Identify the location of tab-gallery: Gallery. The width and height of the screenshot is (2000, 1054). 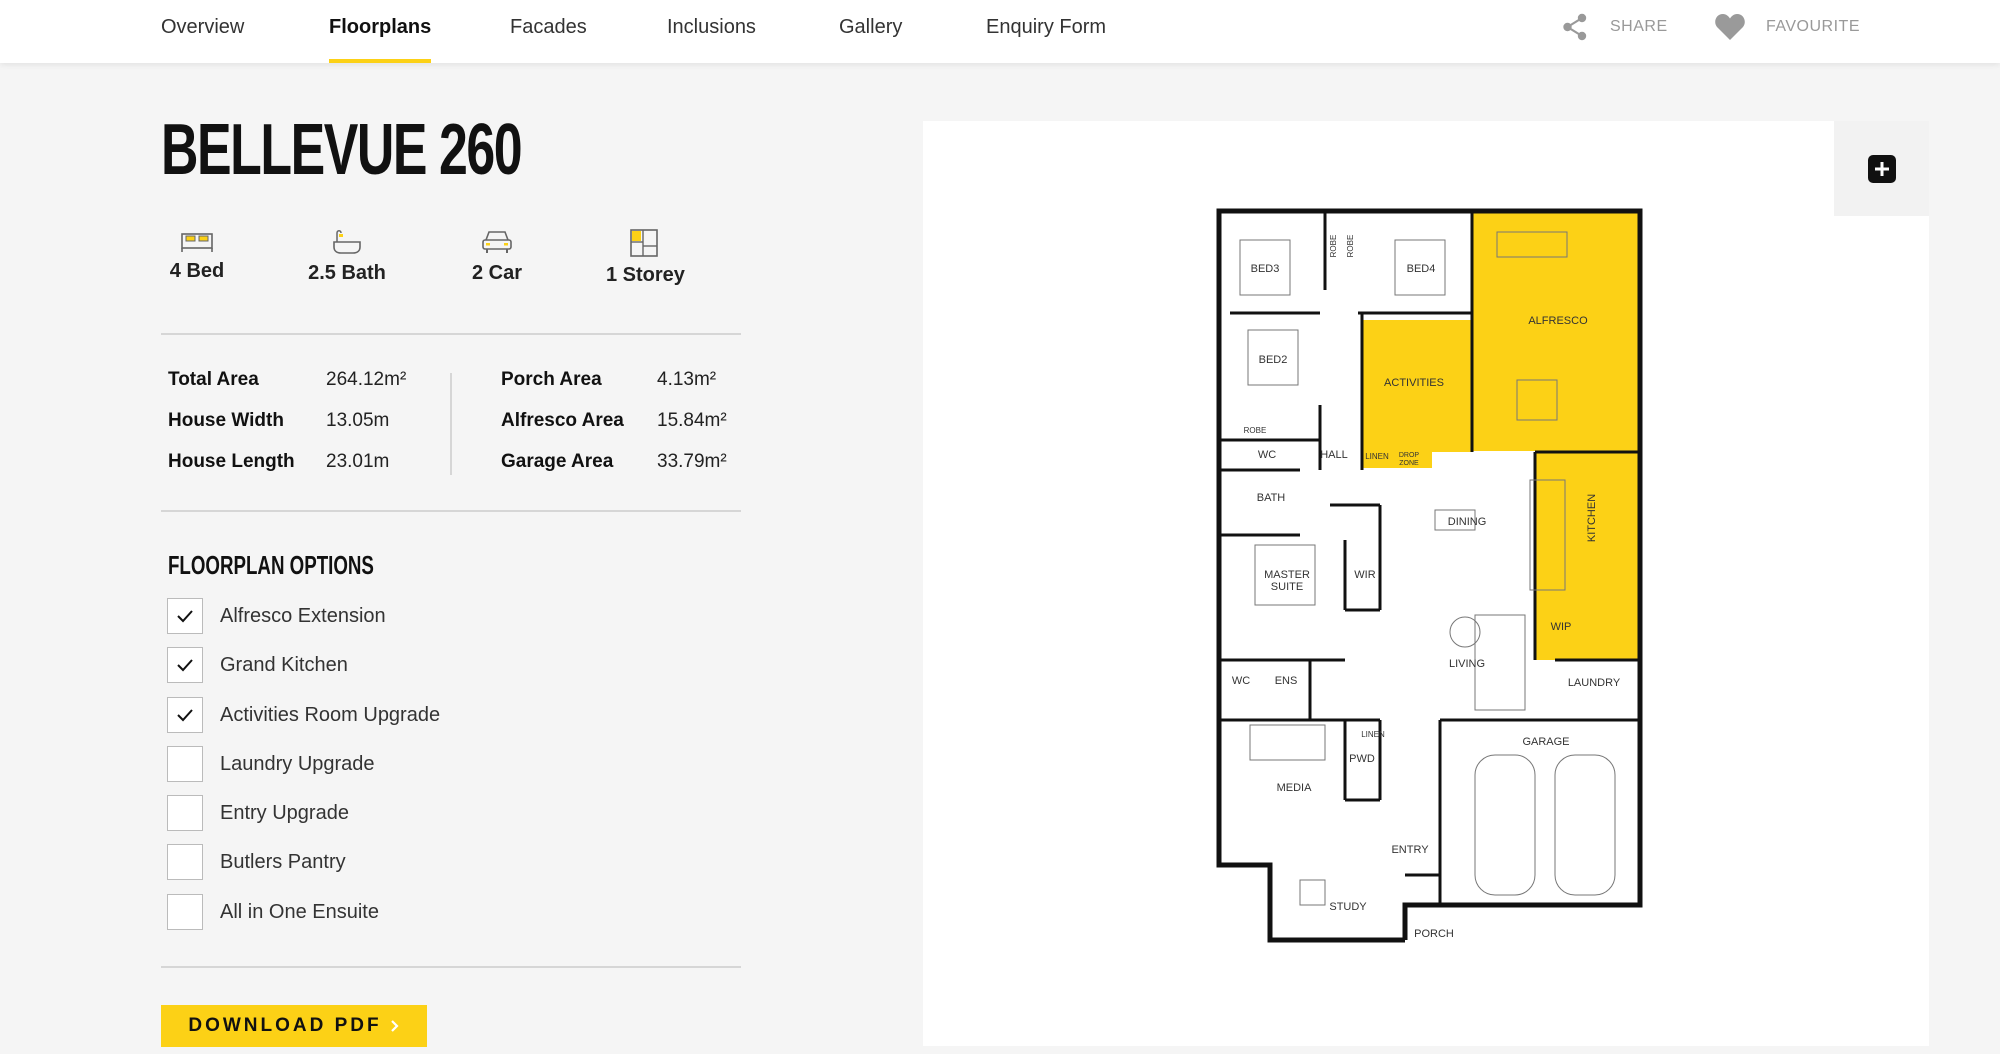
(870, 31).